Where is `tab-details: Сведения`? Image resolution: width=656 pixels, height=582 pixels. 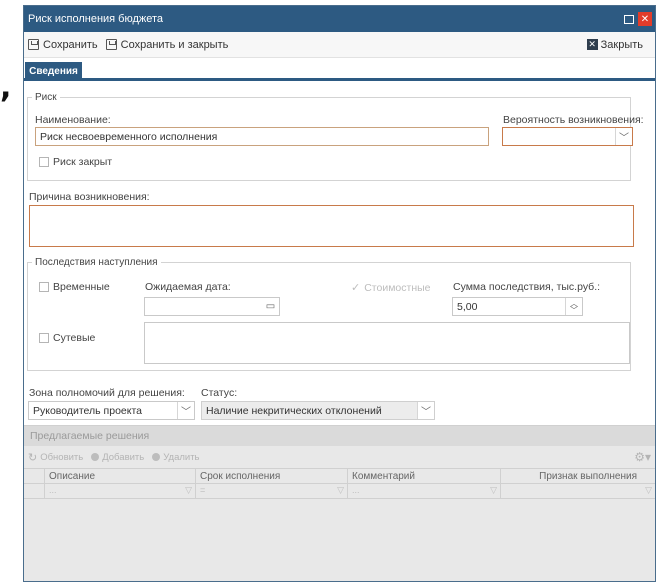
tab-details: Сведения is located at coordinates (53, 71).